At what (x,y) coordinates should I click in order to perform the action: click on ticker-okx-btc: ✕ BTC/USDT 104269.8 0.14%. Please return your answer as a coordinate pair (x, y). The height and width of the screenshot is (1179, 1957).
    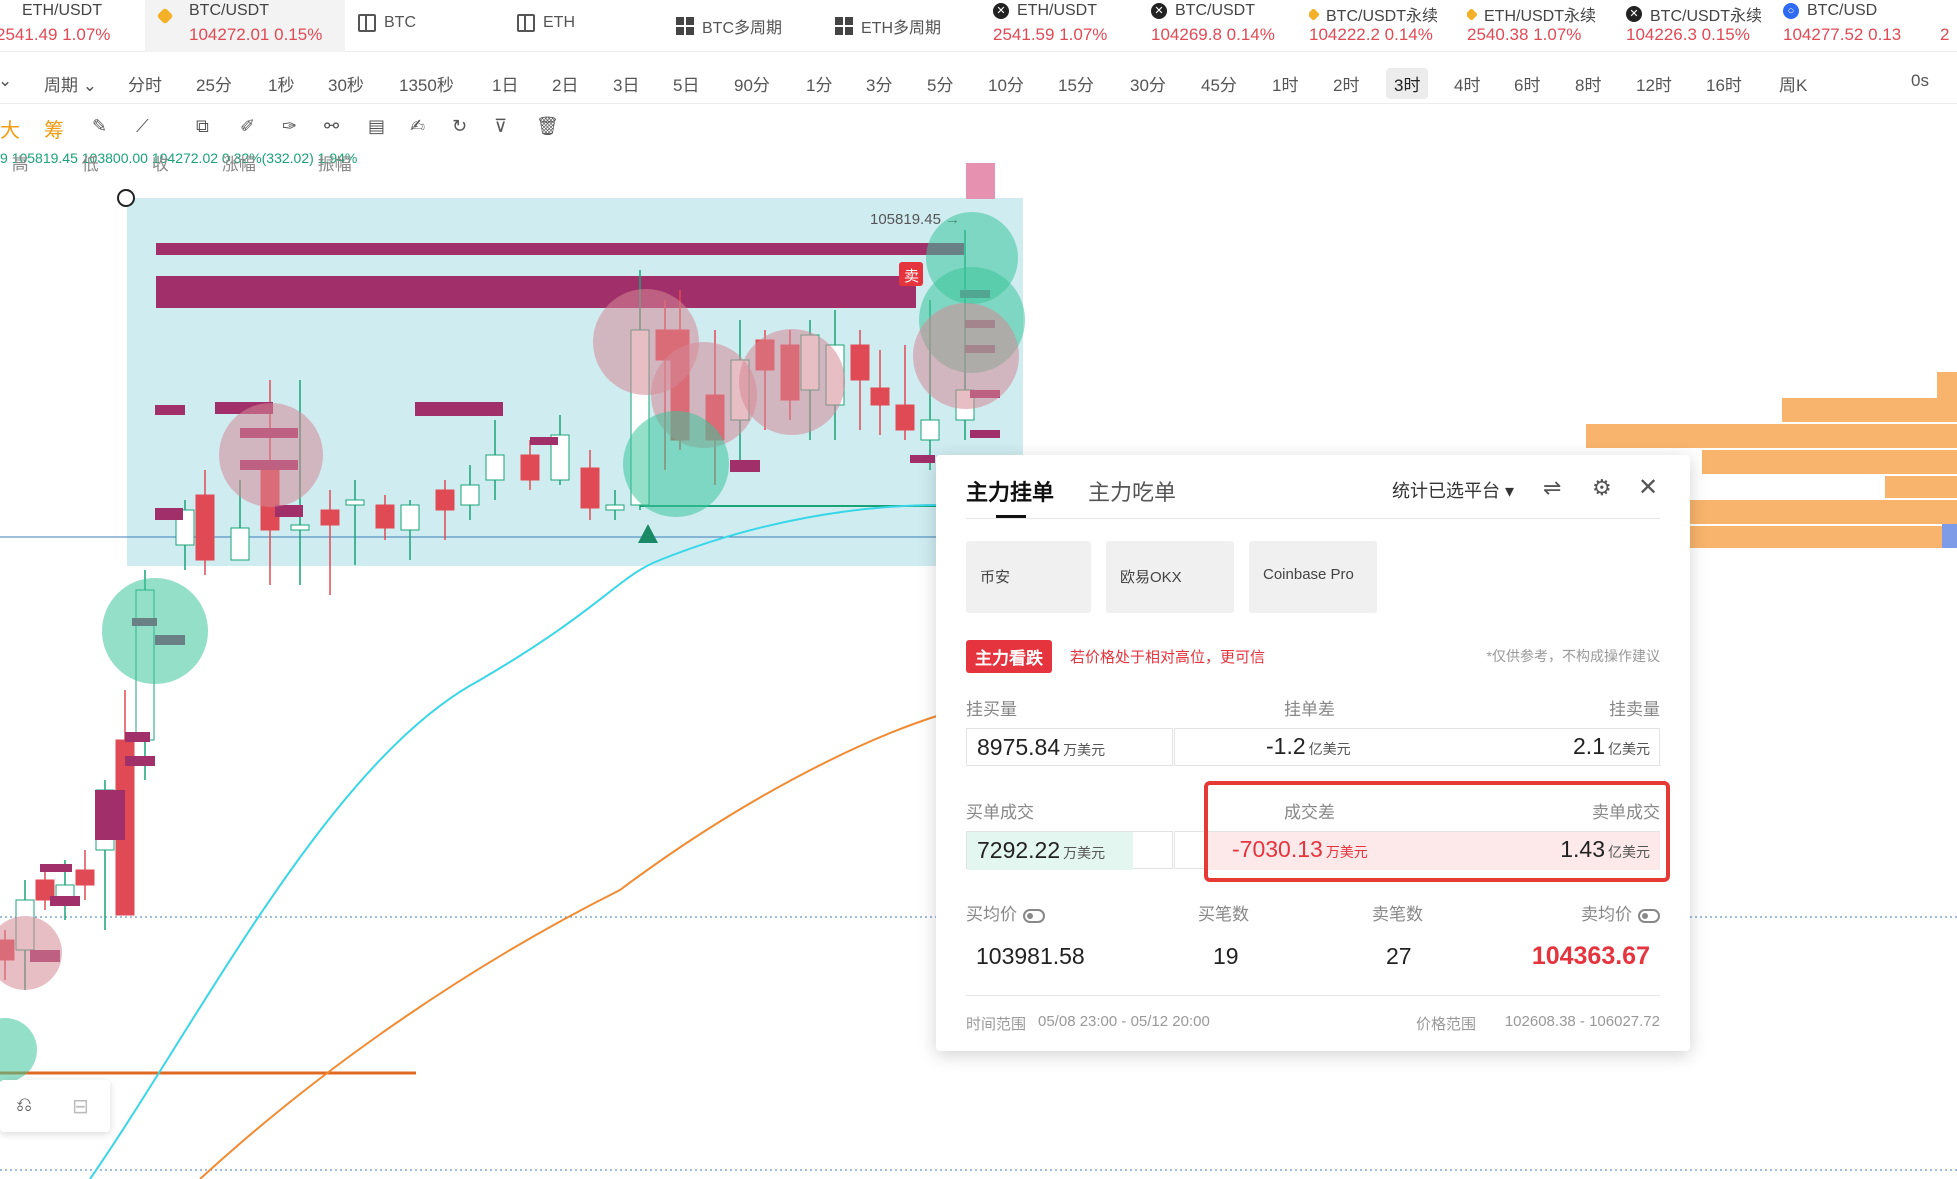
    Looking at the image, I should click on (1226, 26).